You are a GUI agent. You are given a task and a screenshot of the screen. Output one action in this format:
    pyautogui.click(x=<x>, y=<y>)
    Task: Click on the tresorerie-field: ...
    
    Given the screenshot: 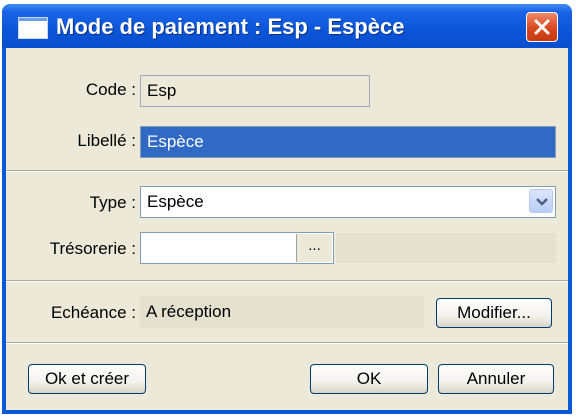 What is the action you would take?
    pyautogui.click(x=237, y=248)
    